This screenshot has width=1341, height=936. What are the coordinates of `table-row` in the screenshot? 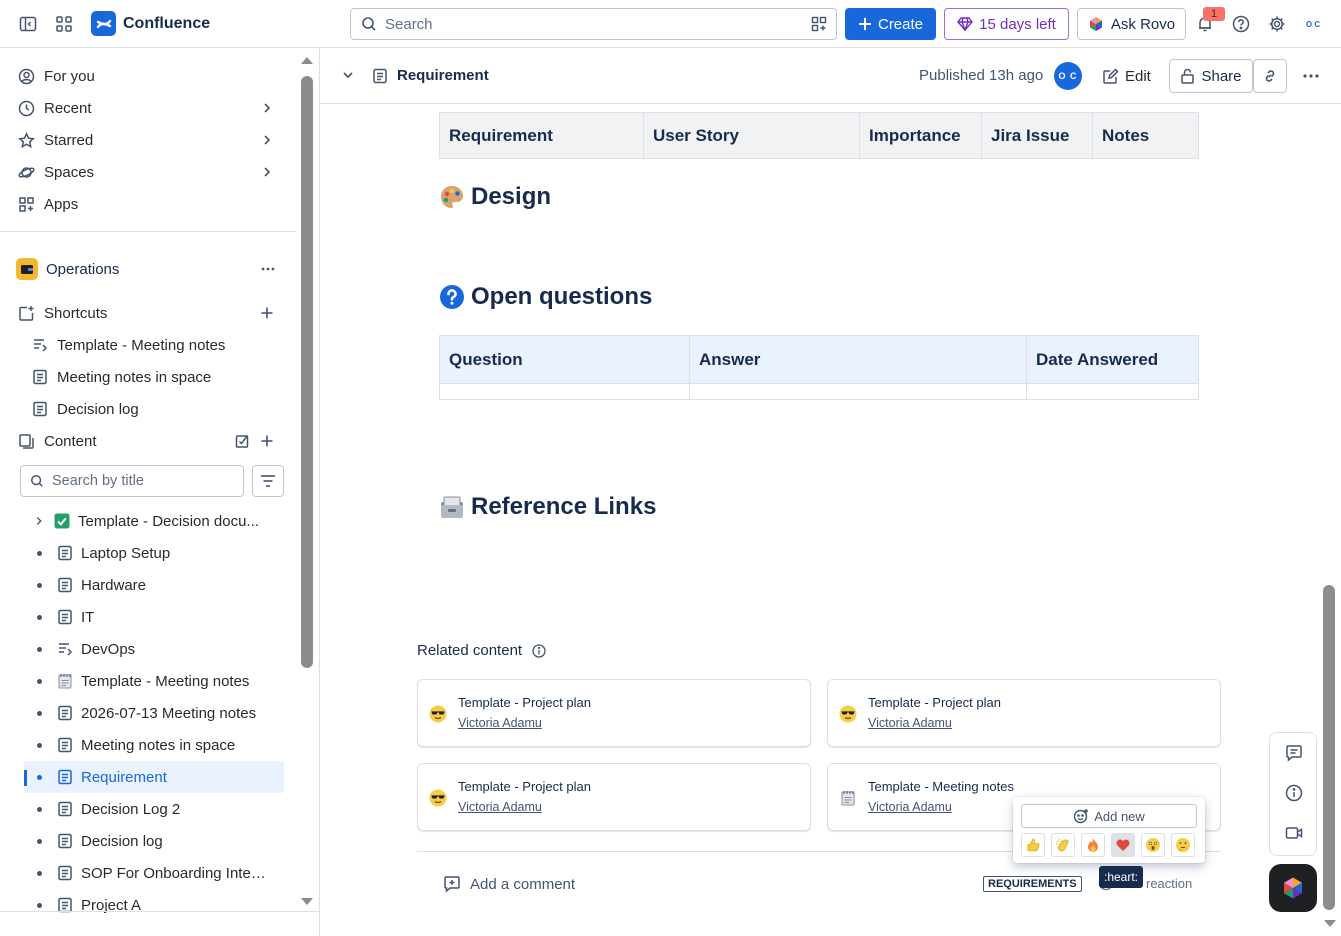 It's located at (819, 391).